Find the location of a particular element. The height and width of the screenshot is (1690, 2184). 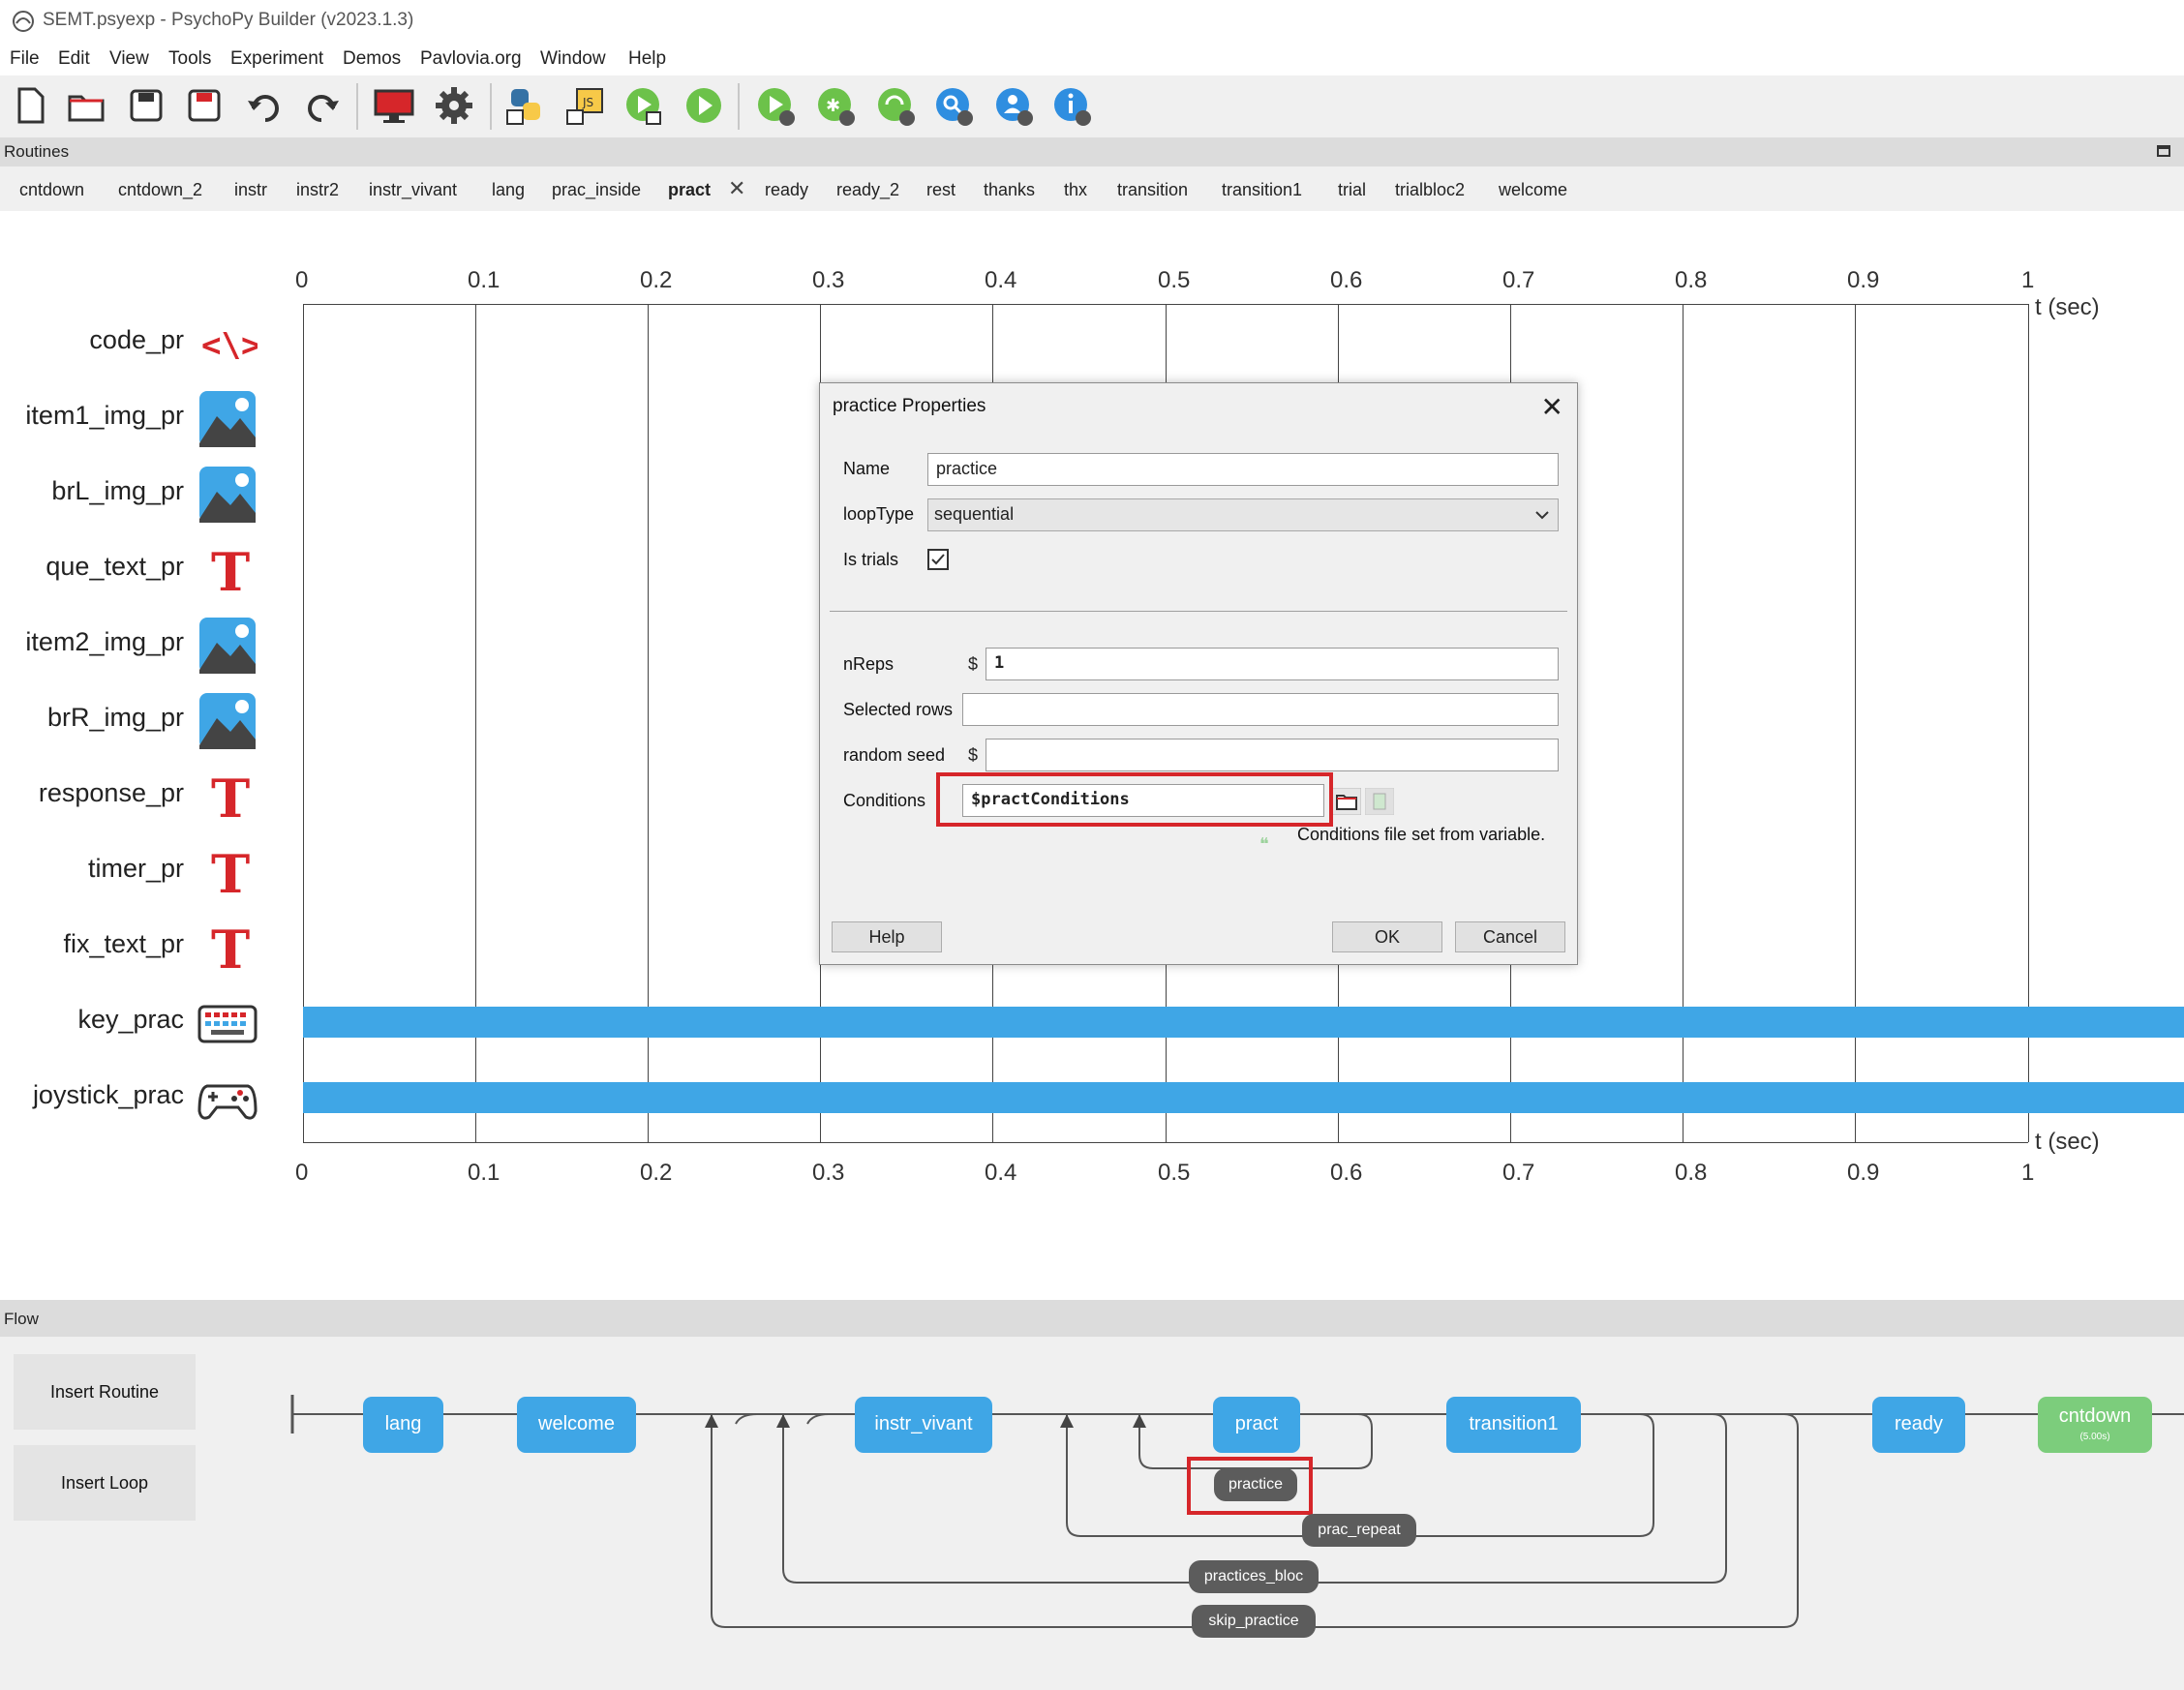

run-experiment-icon is located at coordinates (644, 105).